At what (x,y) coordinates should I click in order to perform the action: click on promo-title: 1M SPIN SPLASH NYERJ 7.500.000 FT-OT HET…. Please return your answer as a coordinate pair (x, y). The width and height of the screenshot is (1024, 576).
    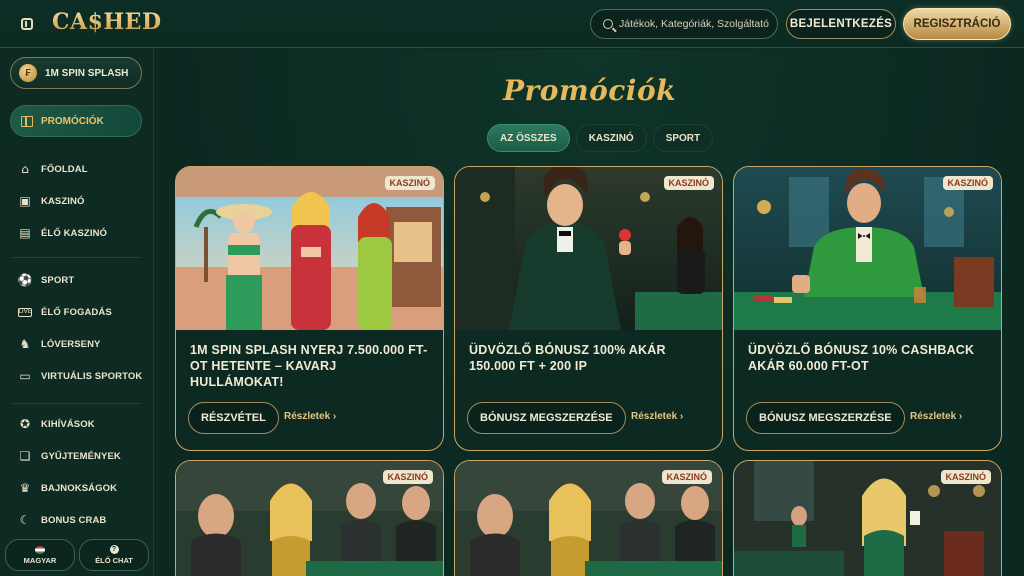
    Looking at the image, I should click on (309, 366).